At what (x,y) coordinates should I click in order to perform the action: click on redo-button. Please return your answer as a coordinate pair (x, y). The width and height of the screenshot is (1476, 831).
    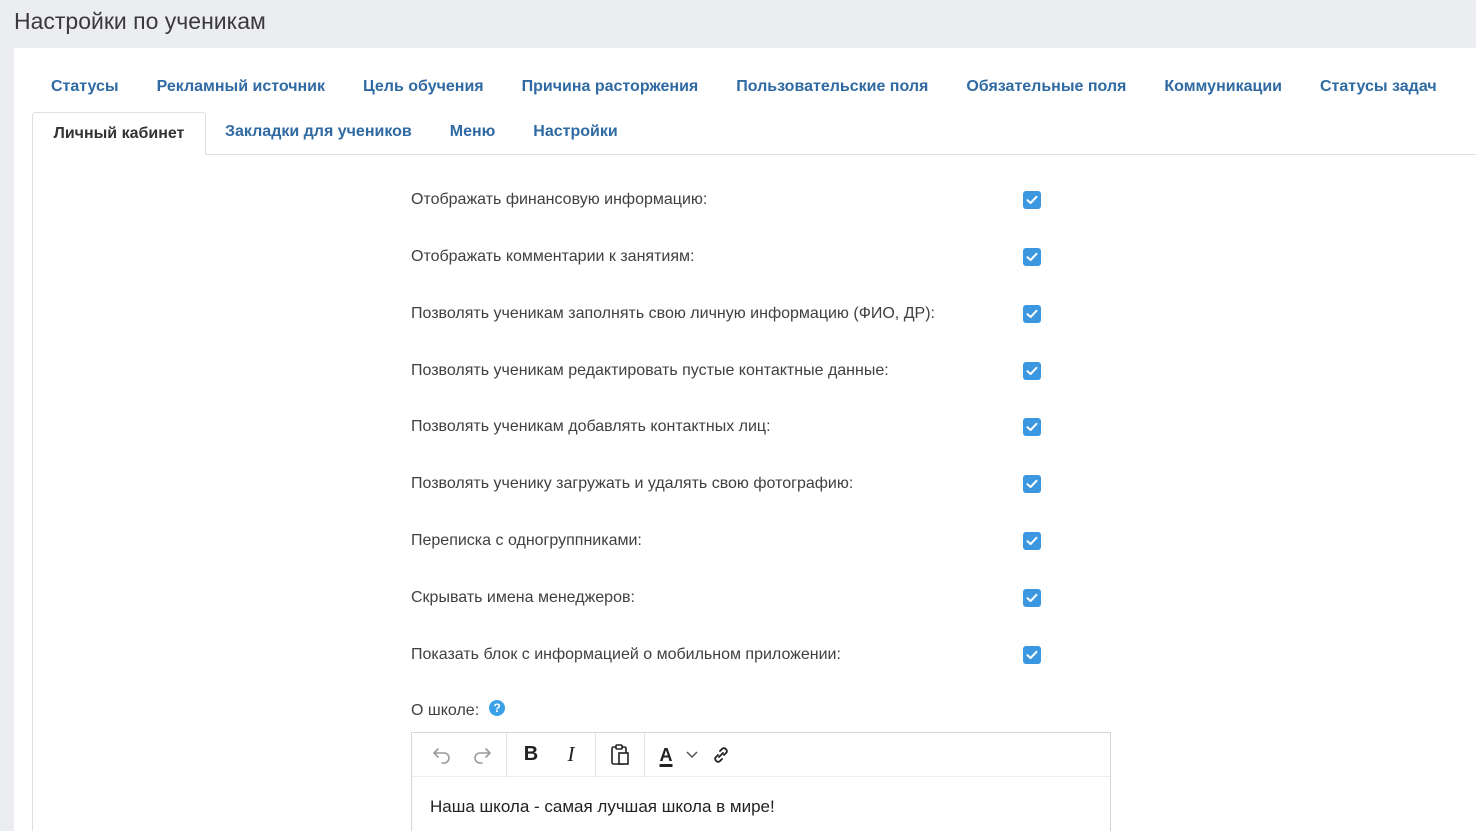
    Looking at the image, I should click on (482, 755).